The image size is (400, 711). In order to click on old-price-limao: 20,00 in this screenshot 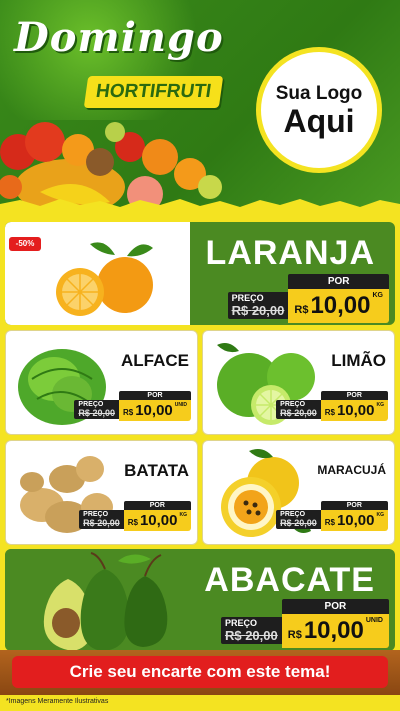, I will do `click(305, 413)`.